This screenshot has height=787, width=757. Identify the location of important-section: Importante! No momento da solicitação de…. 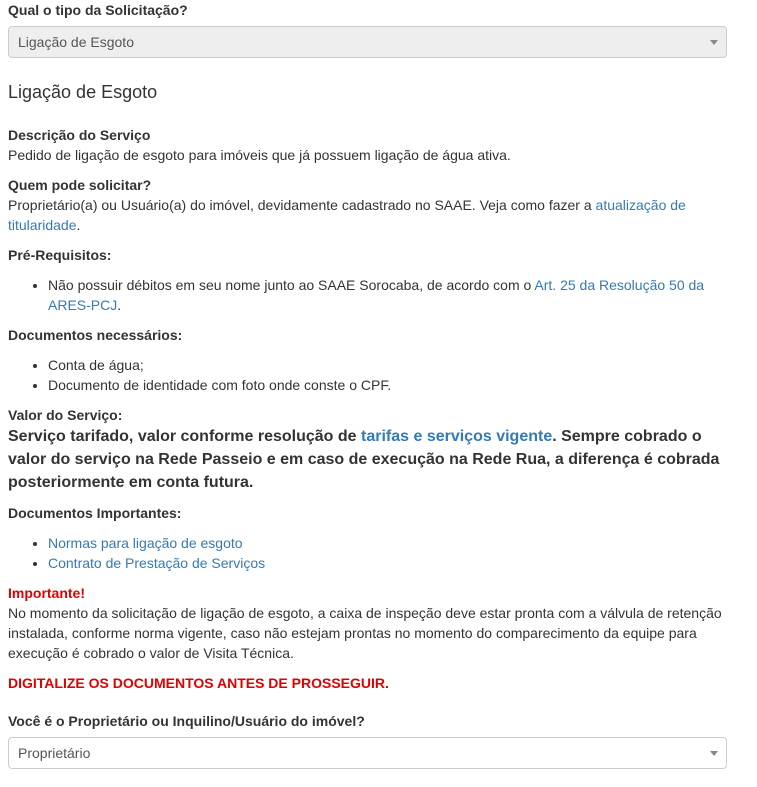
(368, 623).